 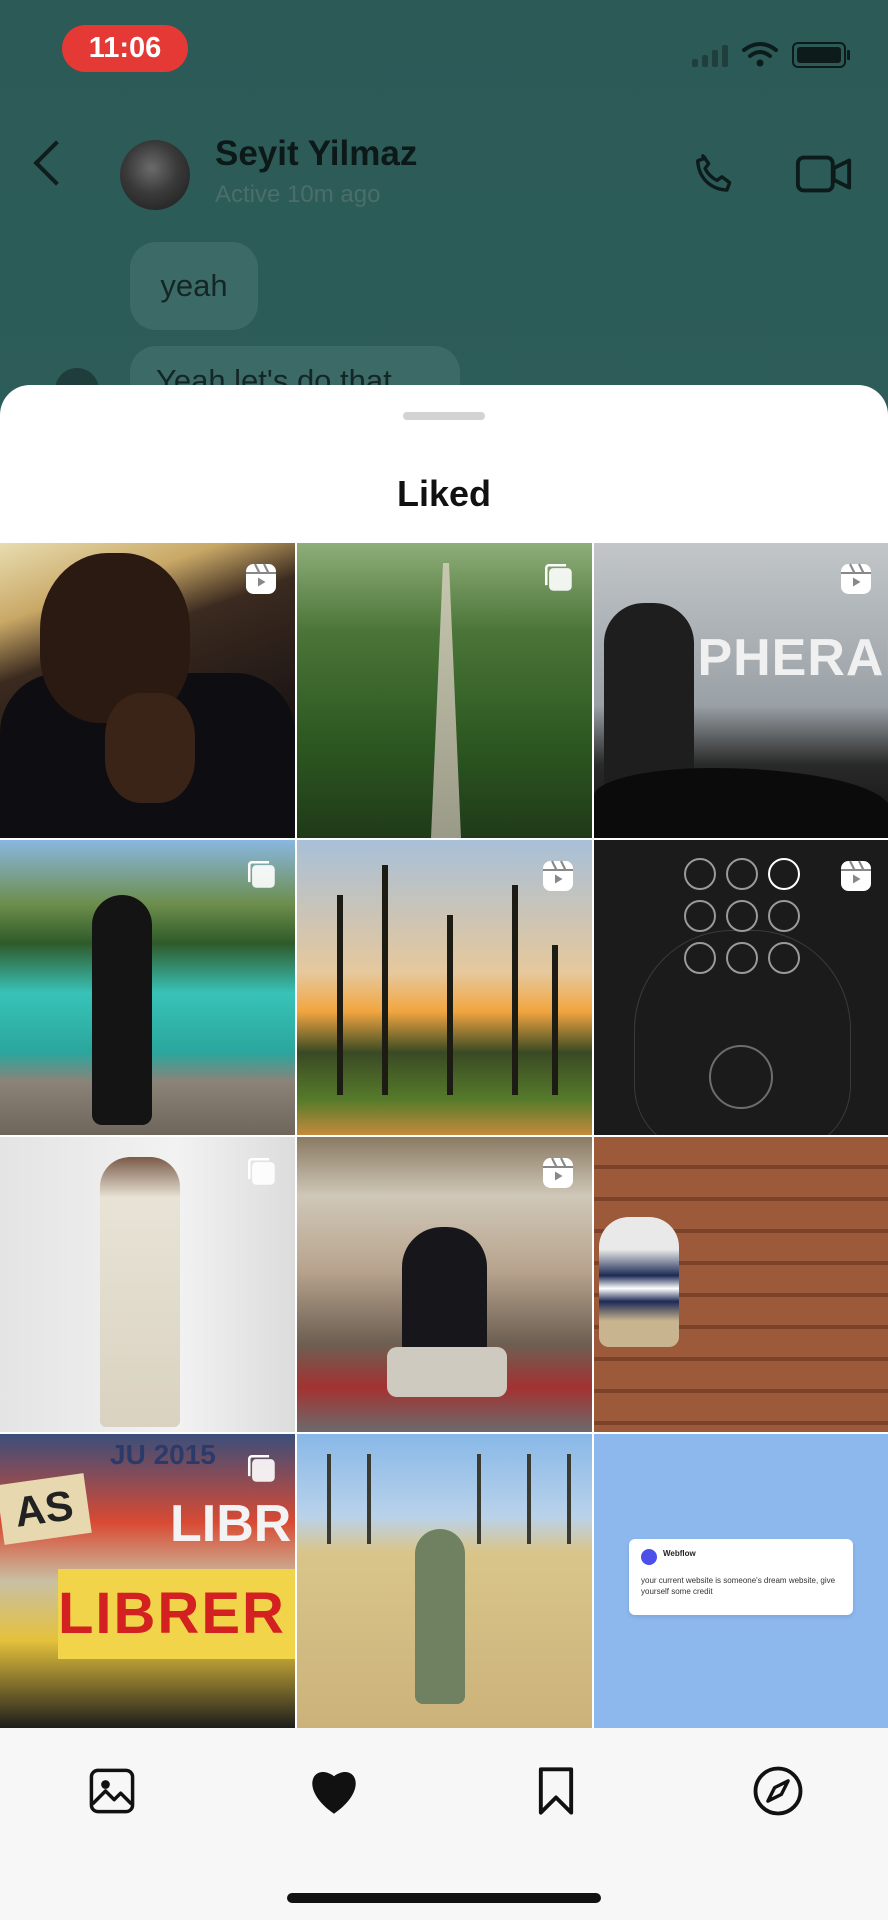 What do you see at coordinates (298, 194) in the screenshot?
I see `chat-contact-status: Active 10m ago` at bounding box center [298, 194].